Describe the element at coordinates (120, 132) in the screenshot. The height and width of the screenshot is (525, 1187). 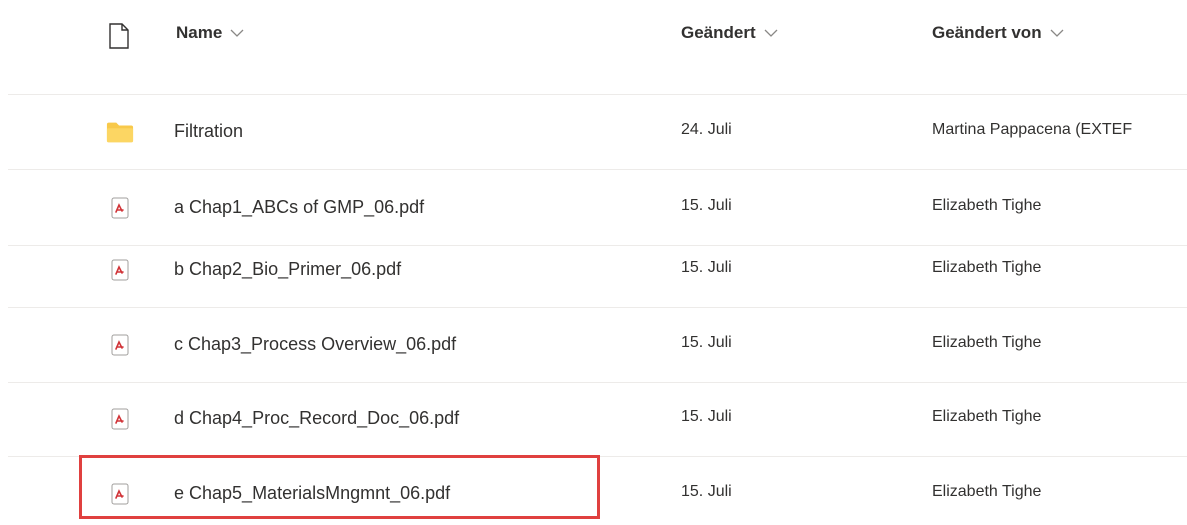
I see `folder-icon` at that location.